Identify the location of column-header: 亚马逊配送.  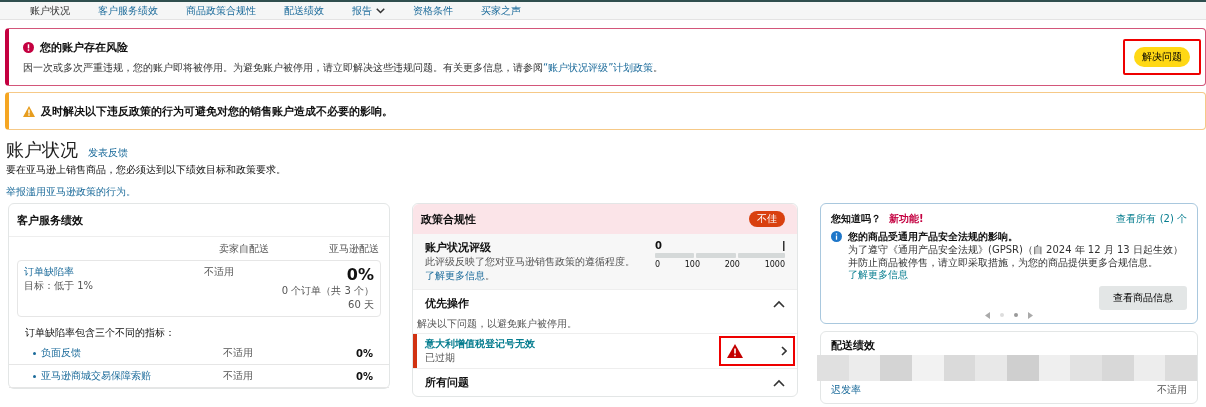
(353, 249).